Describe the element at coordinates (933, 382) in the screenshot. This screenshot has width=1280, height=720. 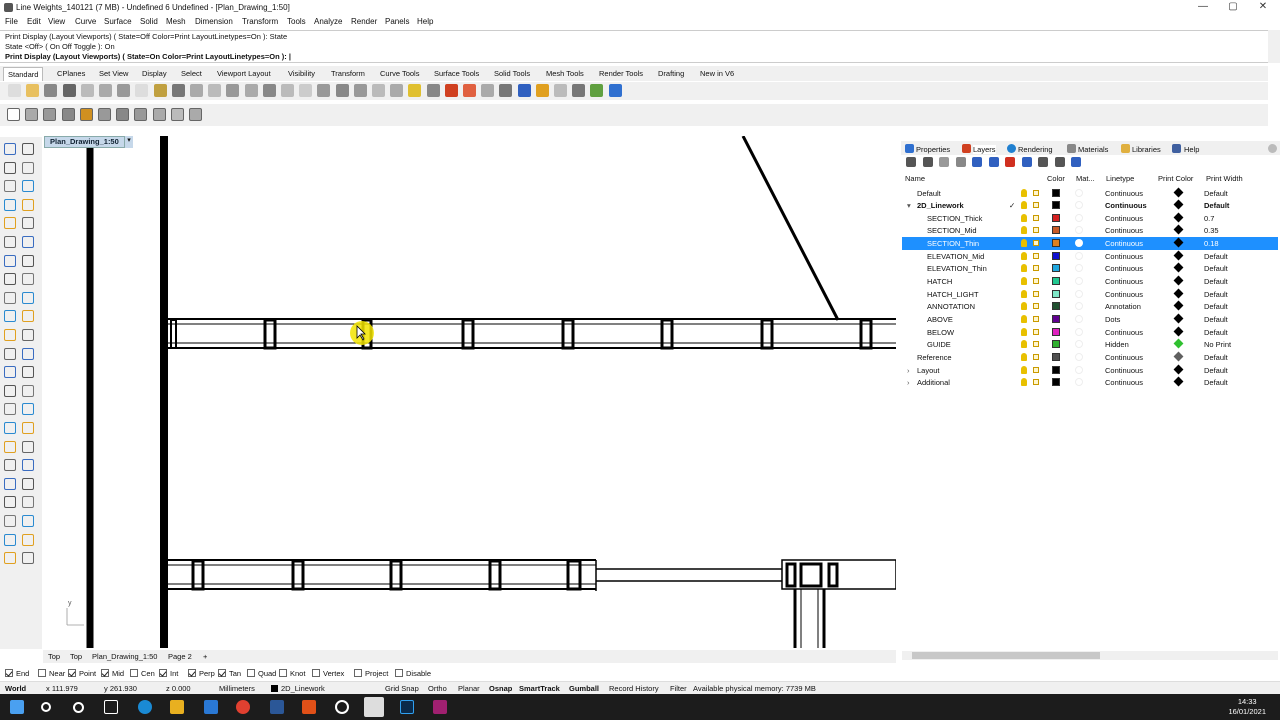
I see `layer-name: Additional` at that location.